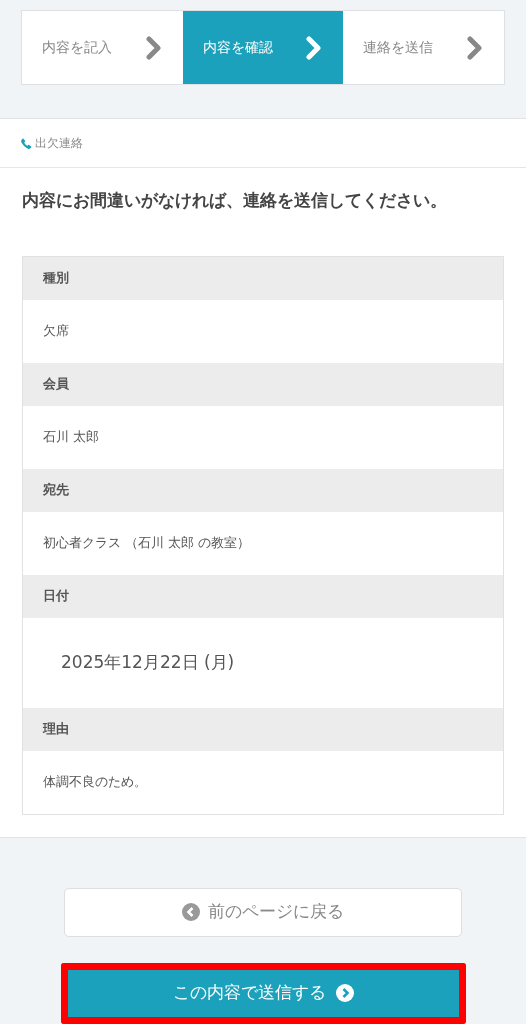 Image resolution: width=526 pixels, height=1024 pixels. I want to click on field-value: 体調不良のため。, so click(95, 782).